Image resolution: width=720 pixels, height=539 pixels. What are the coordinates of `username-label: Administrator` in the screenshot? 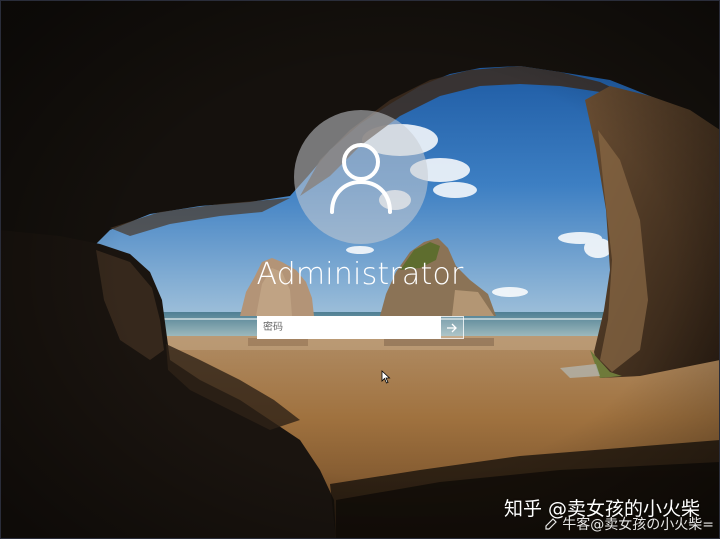 It's located at (360, 274).